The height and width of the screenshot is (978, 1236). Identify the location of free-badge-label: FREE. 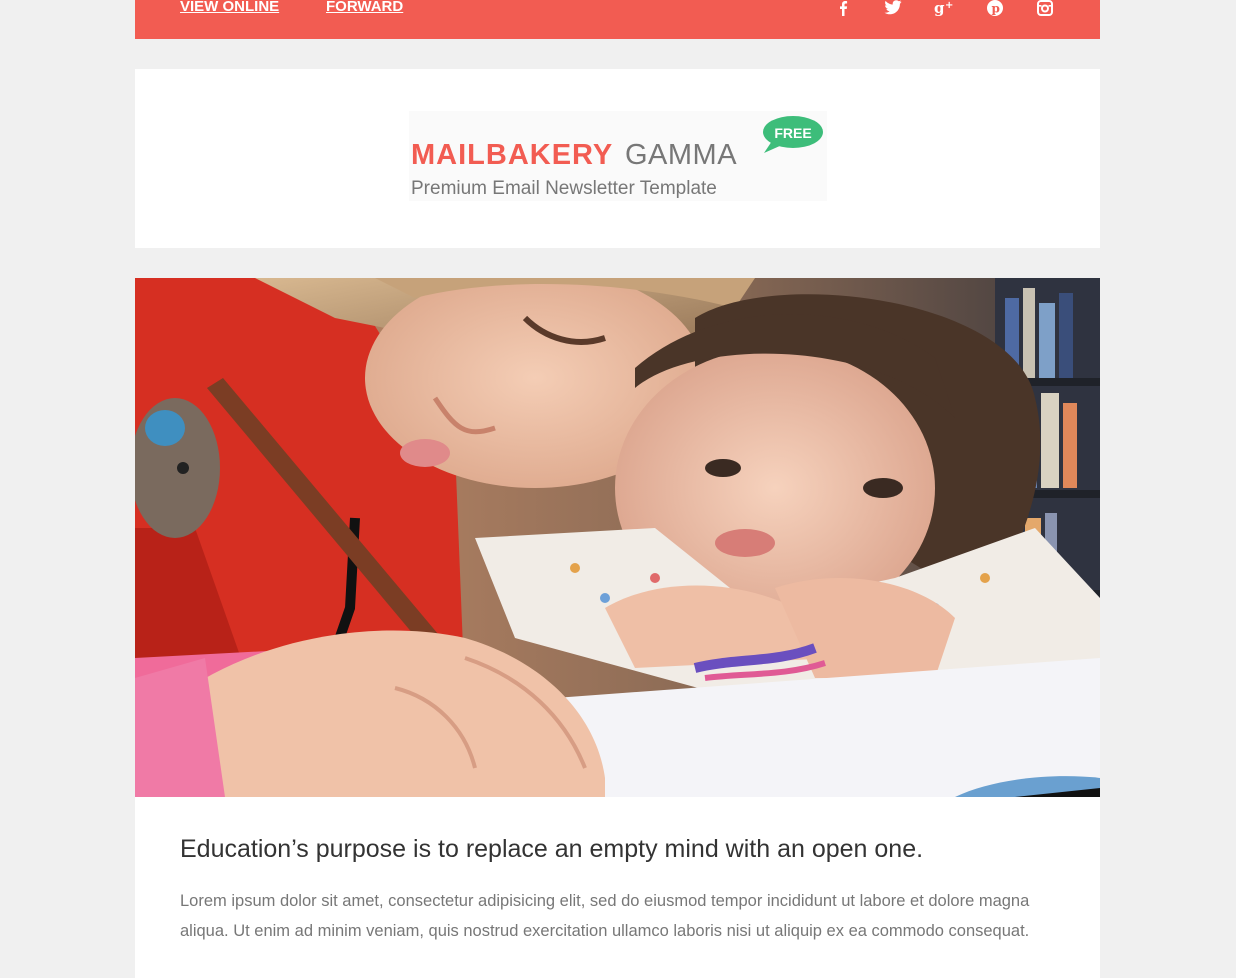
(793, 133).